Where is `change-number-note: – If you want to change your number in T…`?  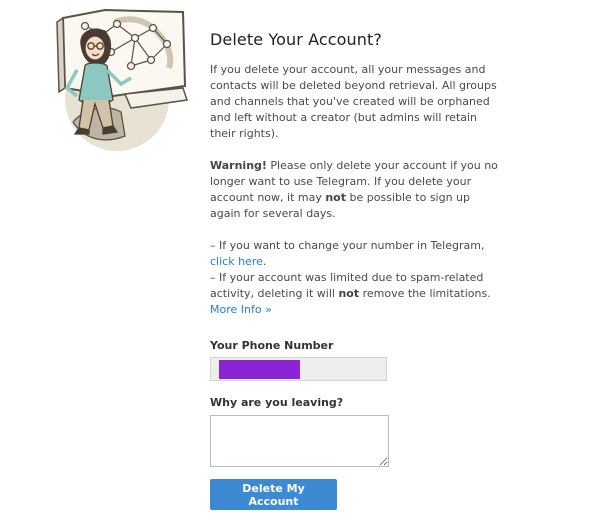
change-number-note: – If you want to change your number in T… is located at coordinates (355, 254).